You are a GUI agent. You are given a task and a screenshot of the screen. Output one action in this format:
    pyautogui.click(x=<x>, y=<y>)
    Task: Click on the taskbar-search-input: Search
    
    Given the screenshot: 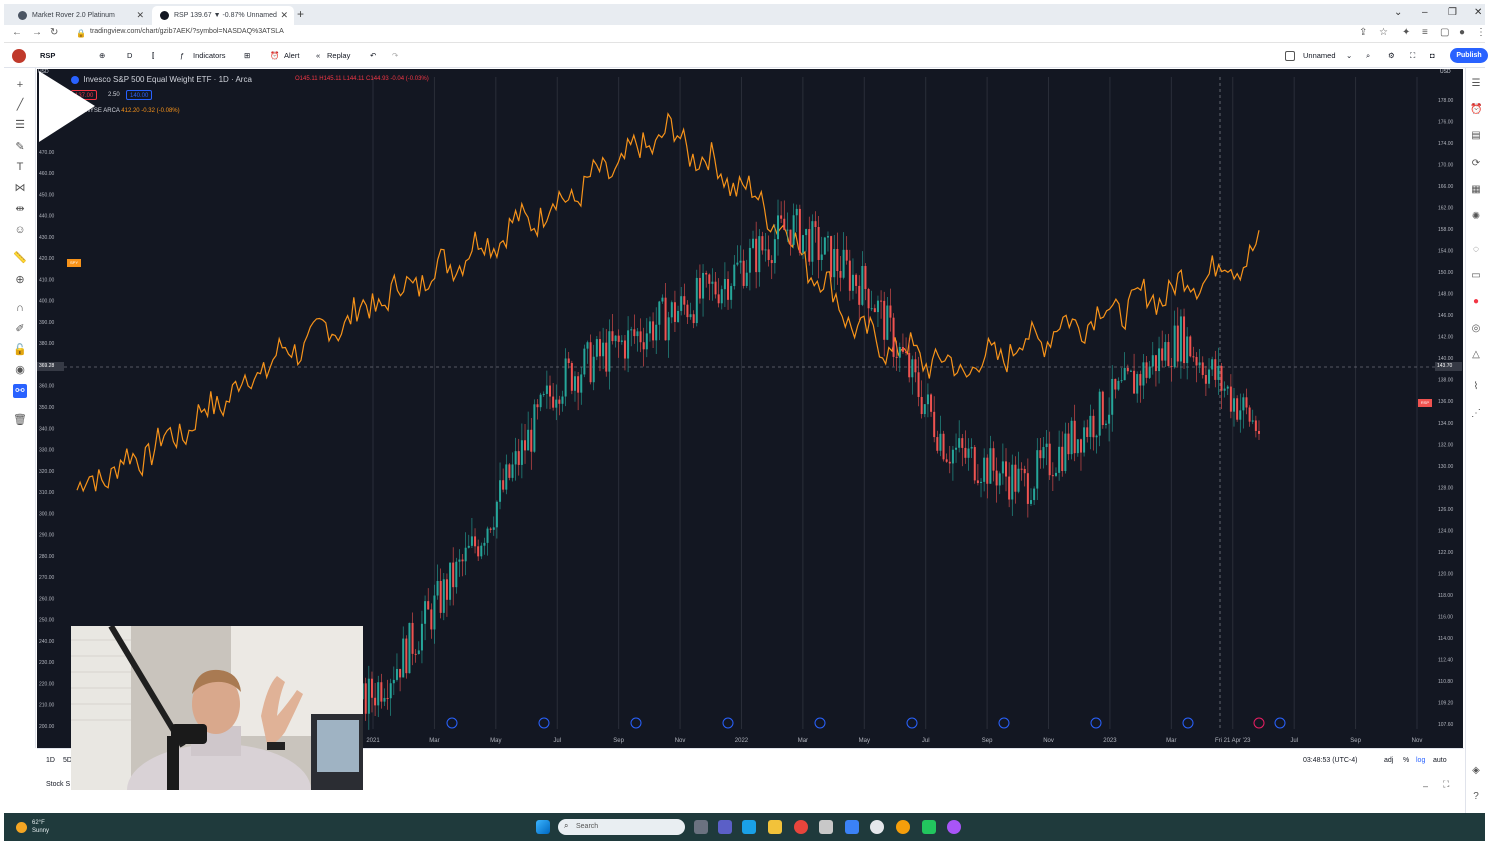 What is the action you would take?
    pyautogui.click(x=621, y=827)
    